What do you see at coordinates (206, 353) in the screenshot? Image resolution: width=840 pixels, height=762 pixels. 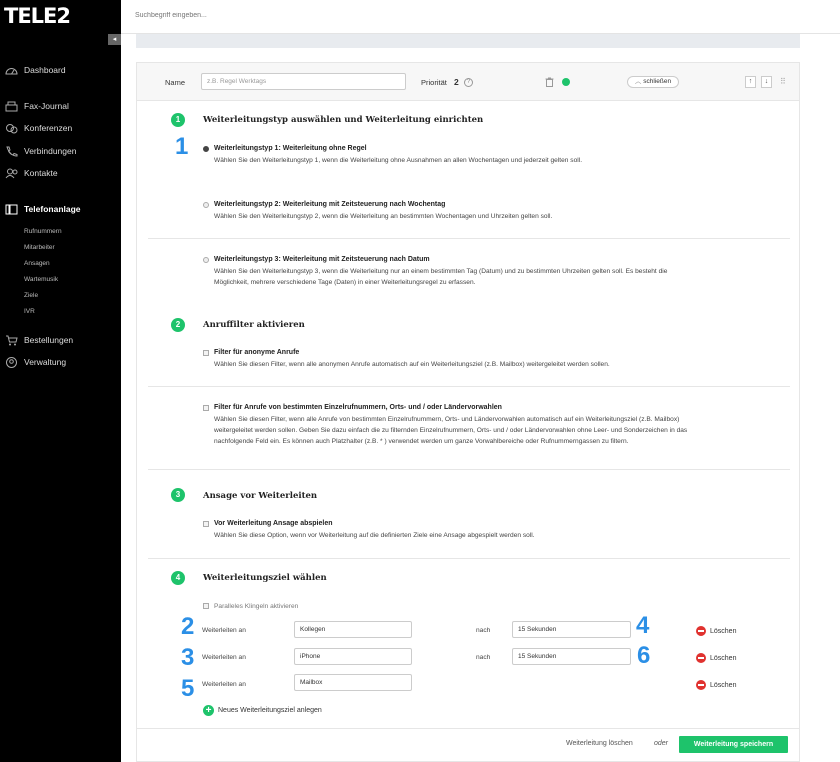 I see `checkbox-anonymous-filter` at bounding box center [206, 353].